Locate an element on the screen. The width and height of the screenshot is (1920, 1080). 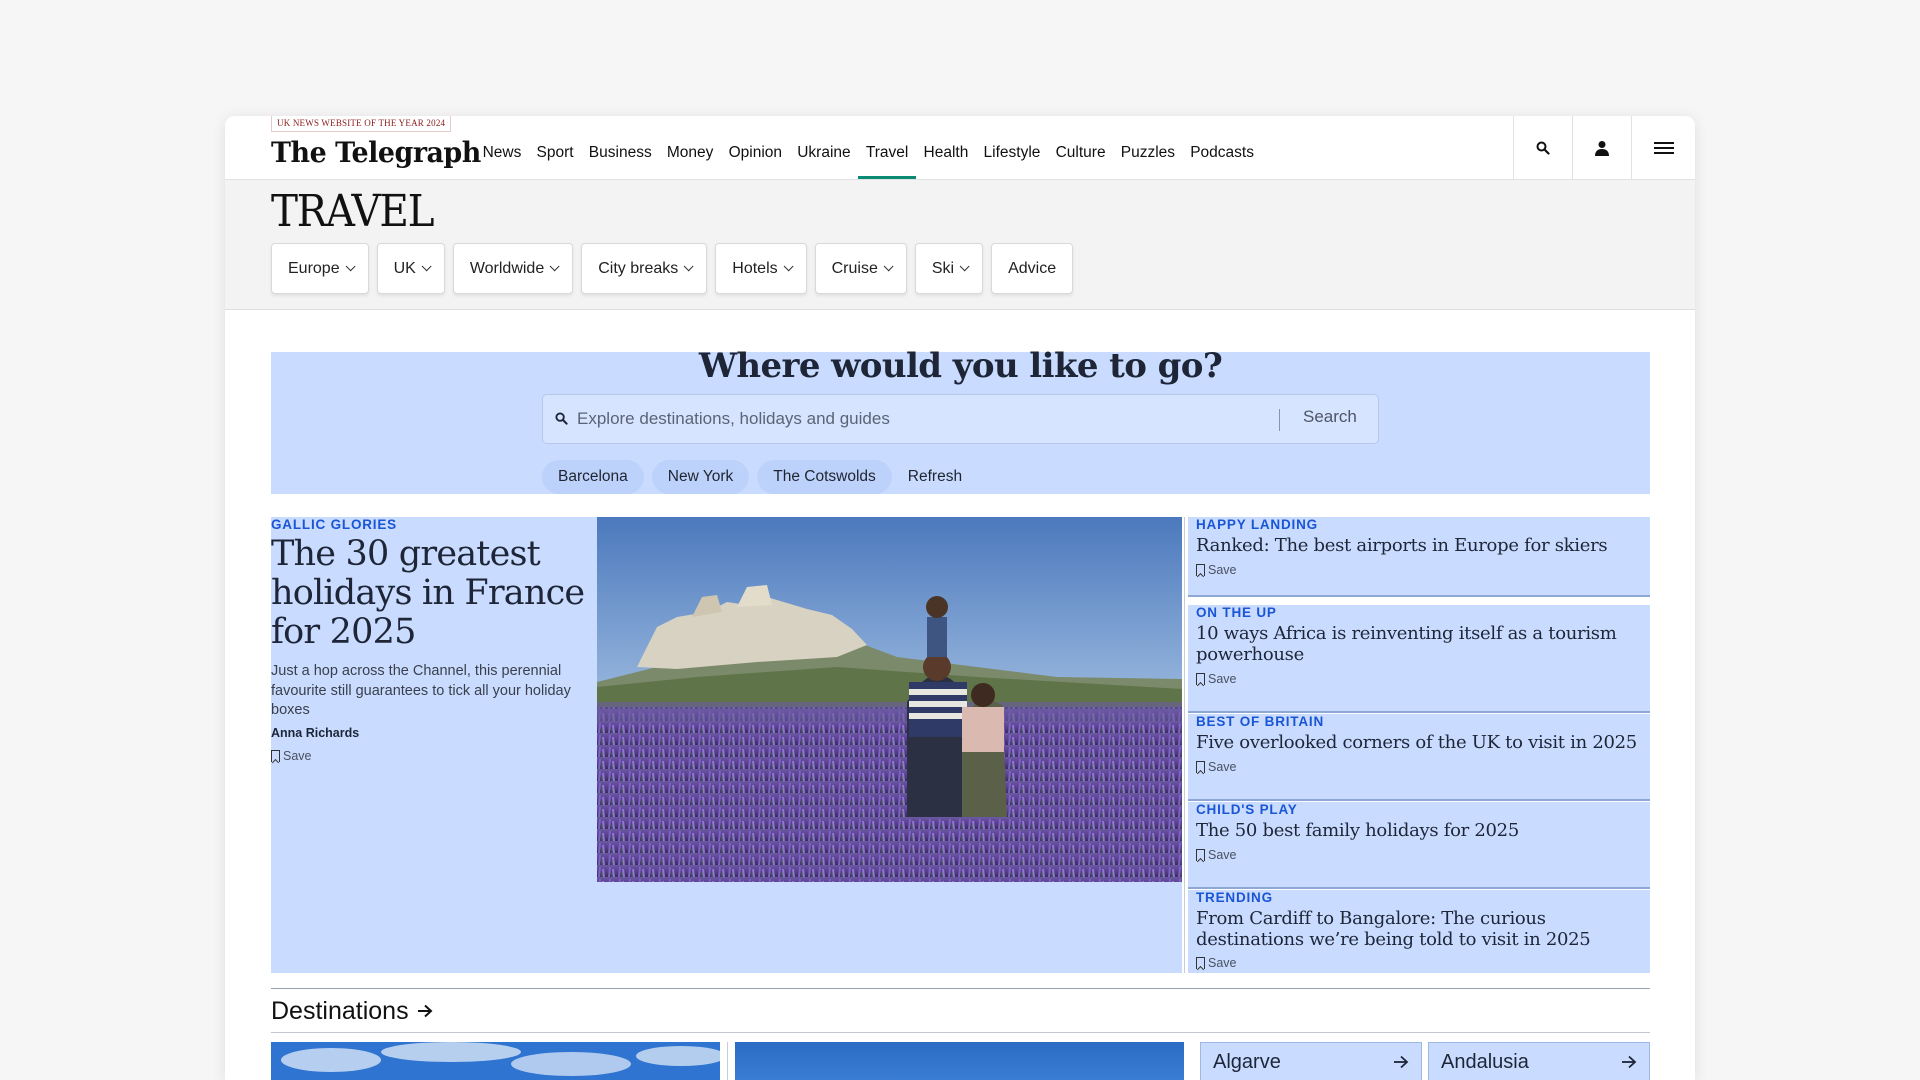
search-button is located at coordinates (1542, 147).